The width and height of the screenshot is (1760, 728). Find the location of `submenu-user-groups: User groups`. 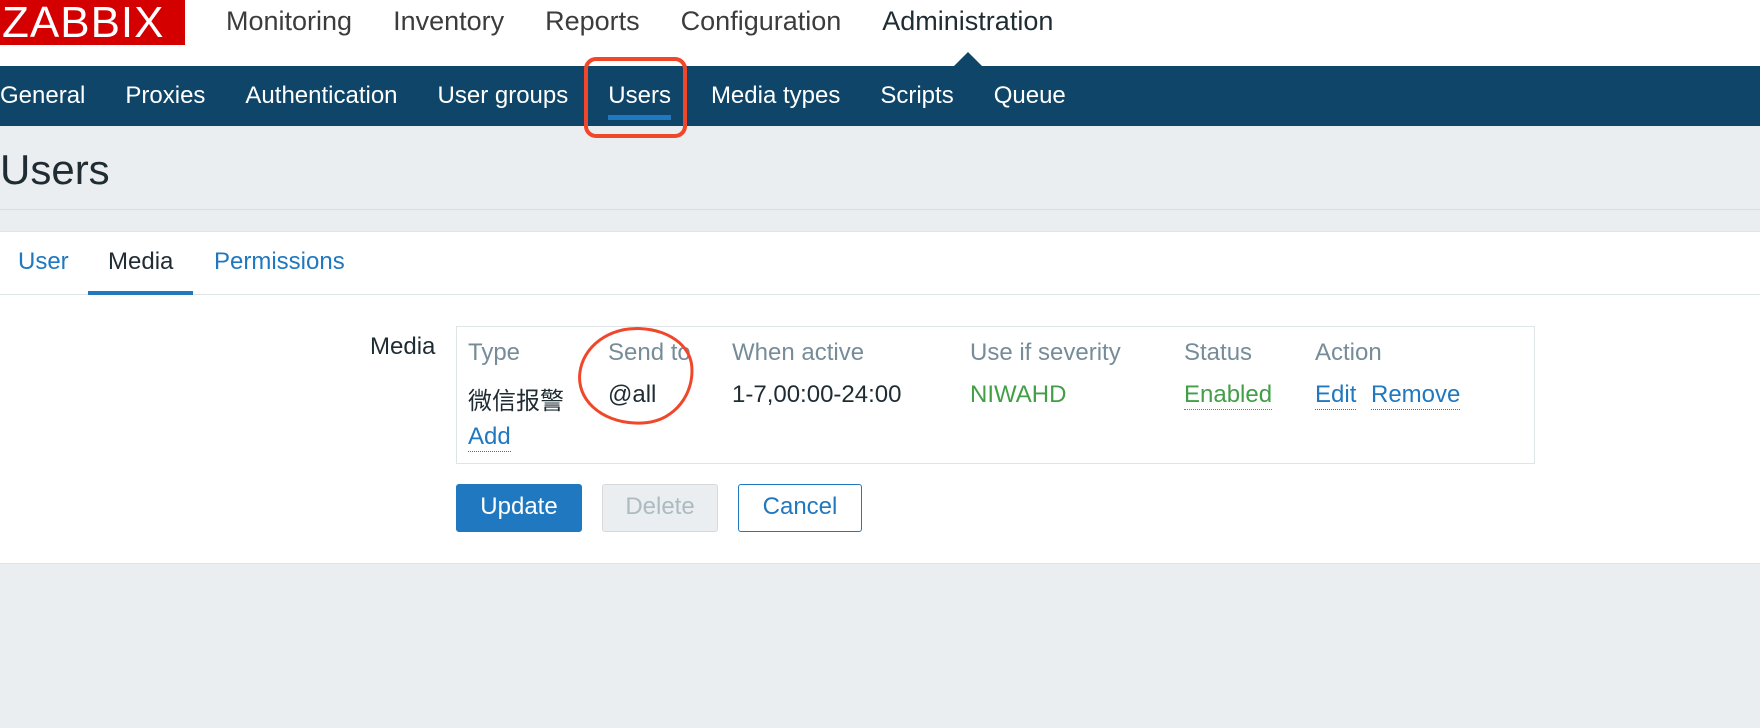

submenu-user-groups: User groups is located at coordinates (503, 96).